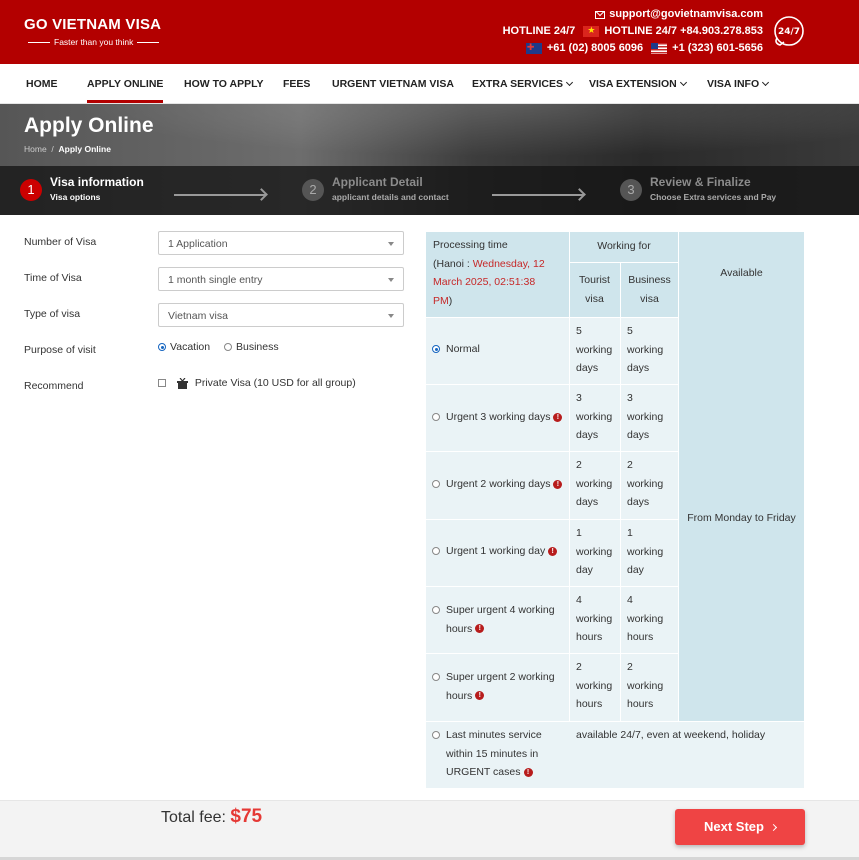  I want to click on tourist-duration: 3 working days, so click(594, 416).